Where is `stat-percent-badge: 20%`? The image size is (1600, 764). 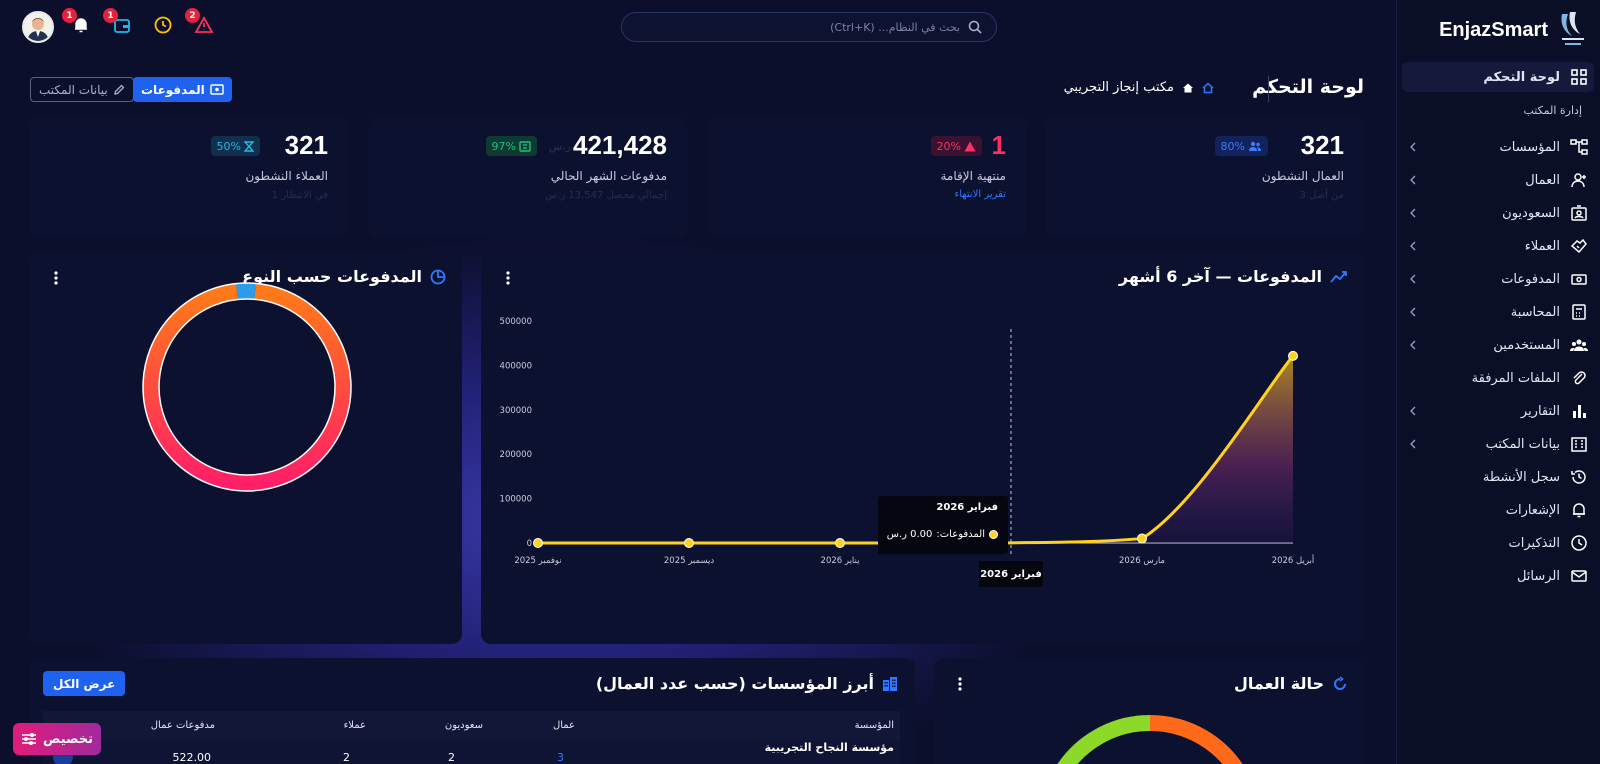 stat-percent-badge: 20% is located at coordinates (956, 146).